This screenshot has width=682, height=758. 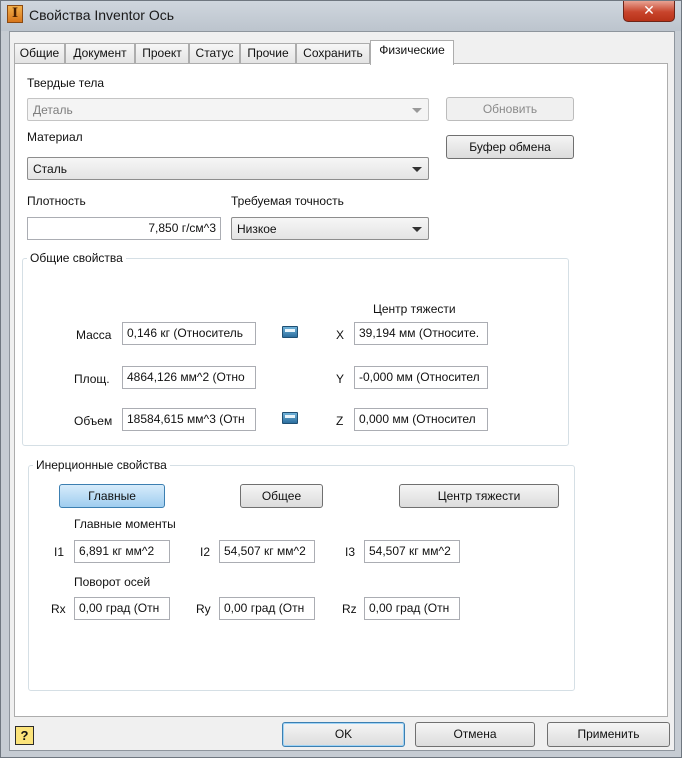 What do you see at coordinates (287, 201) in the screenshot?
I see `accuracy-label: Требуемая точность` at bounding box center [287, 201].